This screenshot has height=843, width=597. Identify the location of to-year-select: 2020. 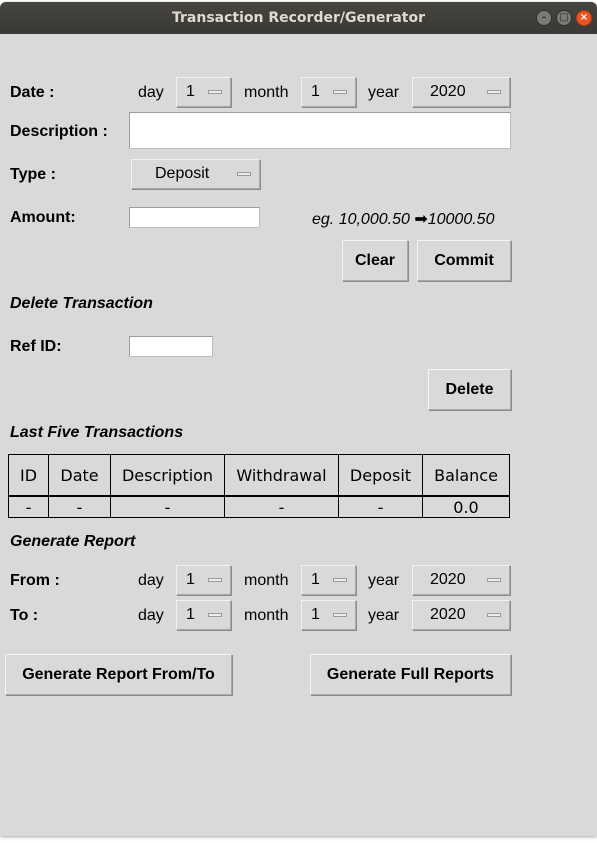
(461, 615).